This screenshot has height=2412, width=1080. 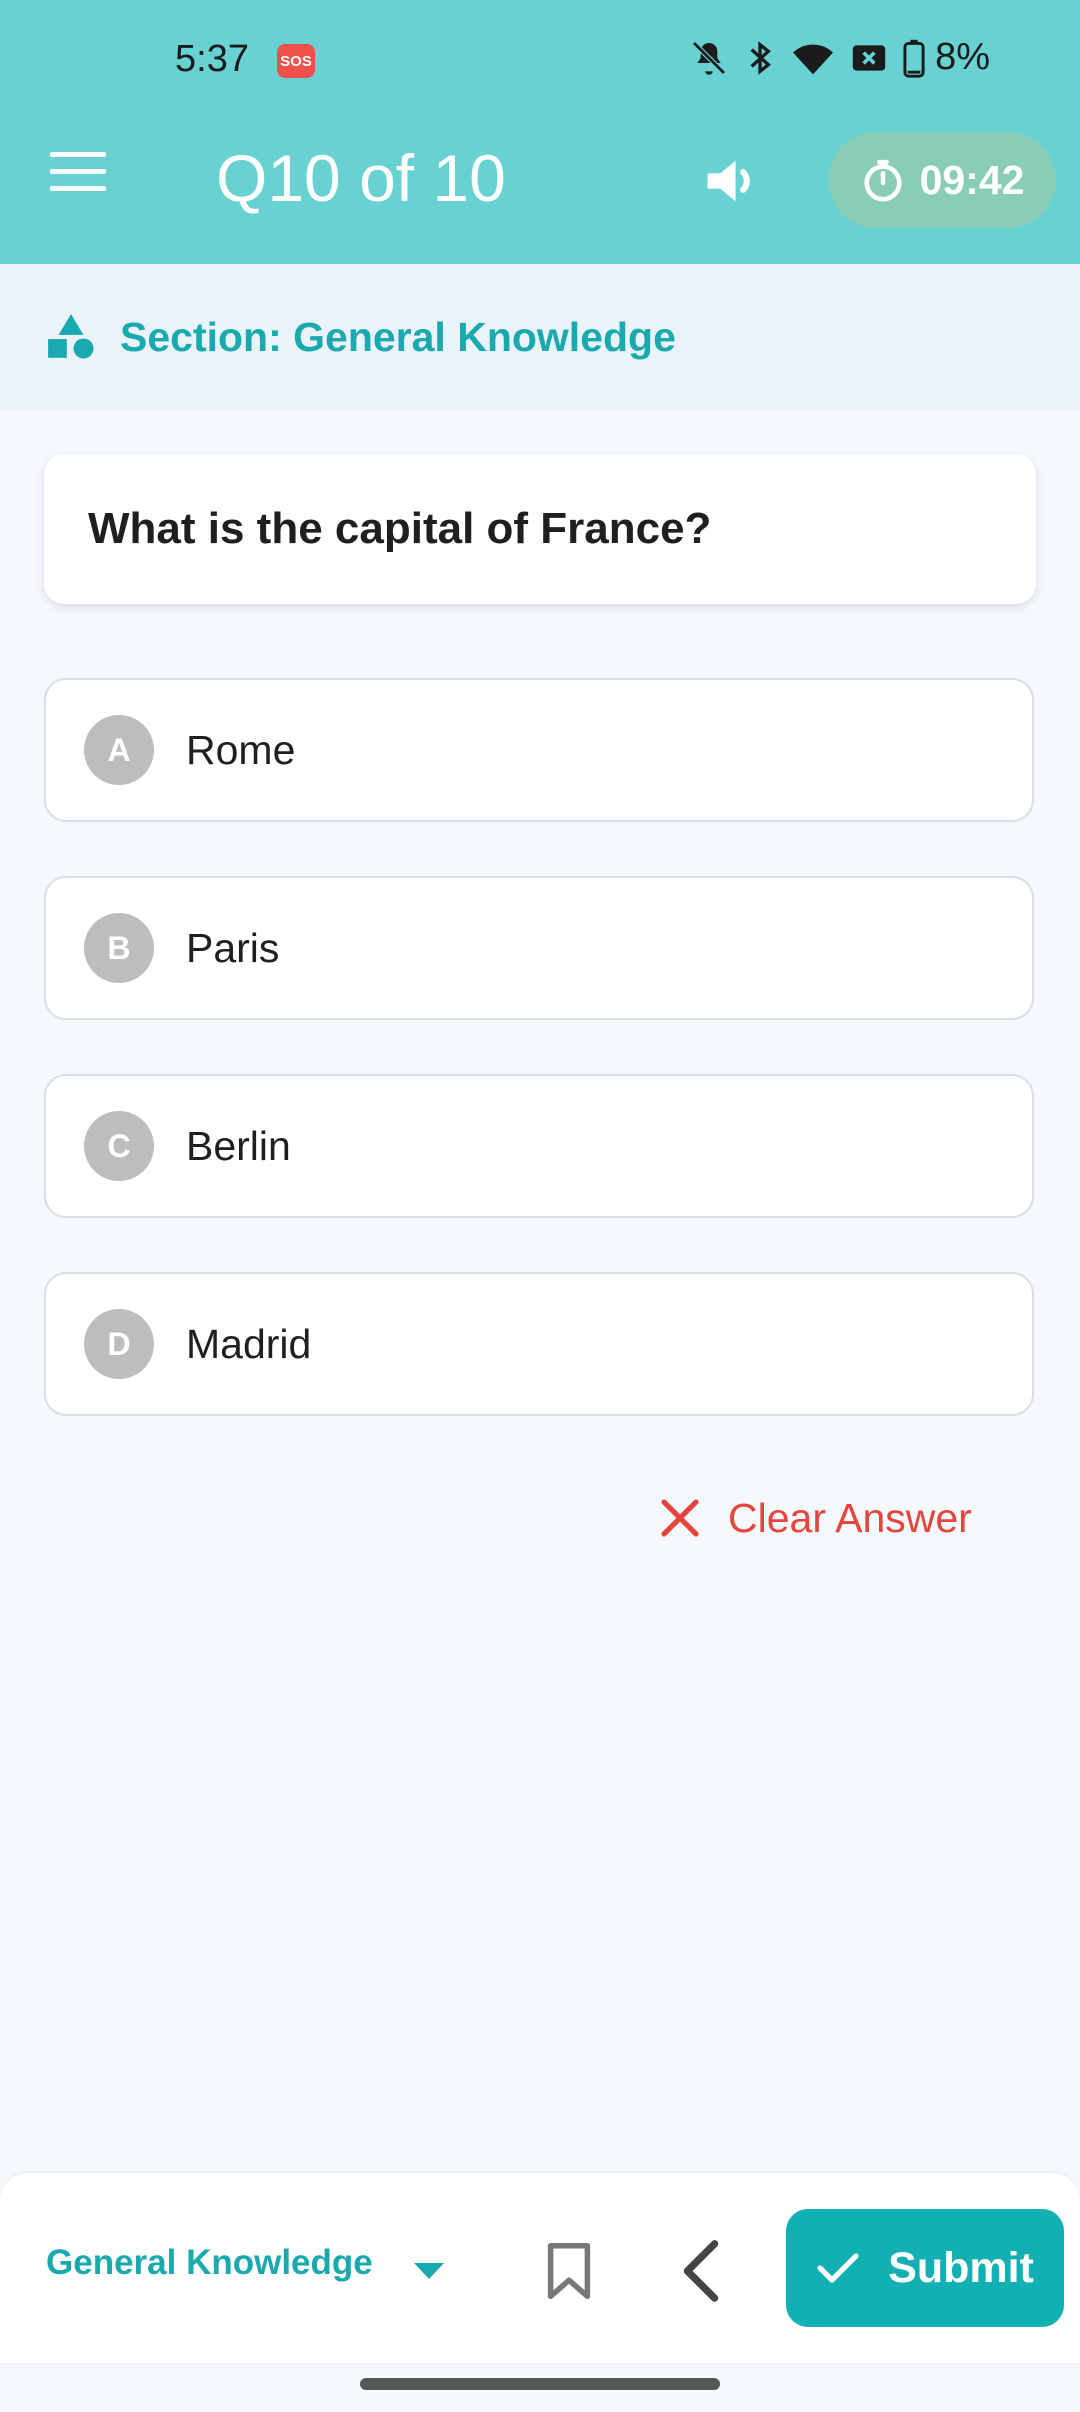 I want to click on hamburger-menu-icon, so click(x=78, y=171).